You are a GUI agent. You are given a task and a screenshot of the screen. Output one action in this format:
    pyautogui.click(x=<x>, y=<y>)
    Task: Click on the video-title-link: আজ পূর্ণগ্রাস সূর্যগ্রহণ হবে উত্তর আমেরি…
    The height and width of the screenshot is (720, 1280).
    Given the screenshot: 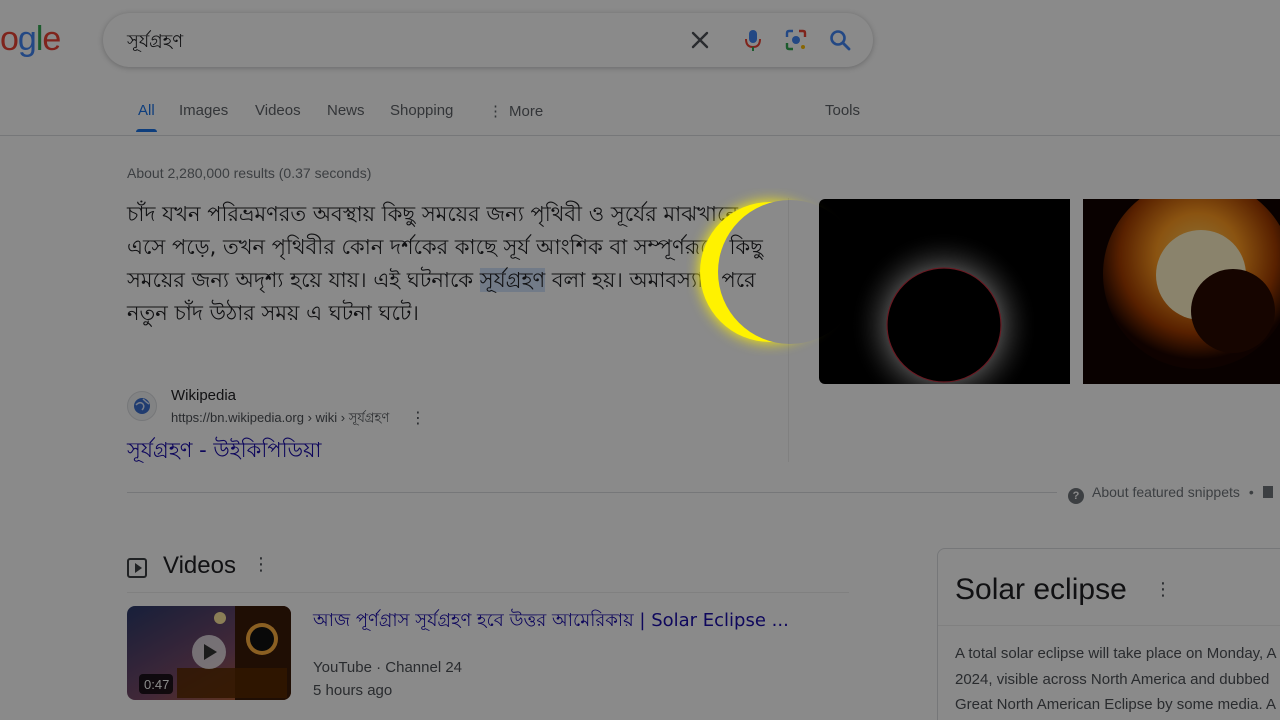 What is the action you would take?
    pyautogui.click(x=551, y=621)
    